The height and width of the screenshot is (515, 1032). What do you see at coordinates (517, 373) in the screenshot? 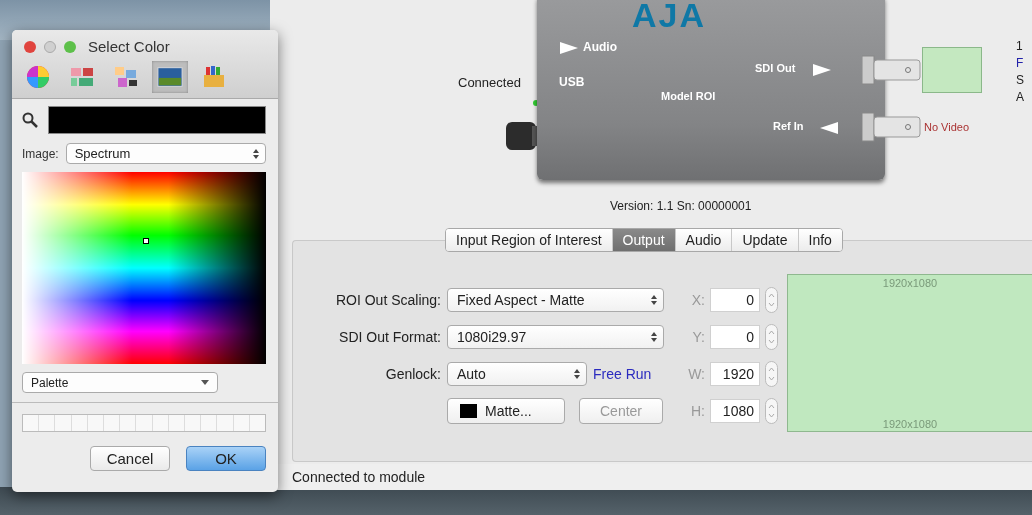
I see `select-field: Auto` at bounding box center [517, 373].